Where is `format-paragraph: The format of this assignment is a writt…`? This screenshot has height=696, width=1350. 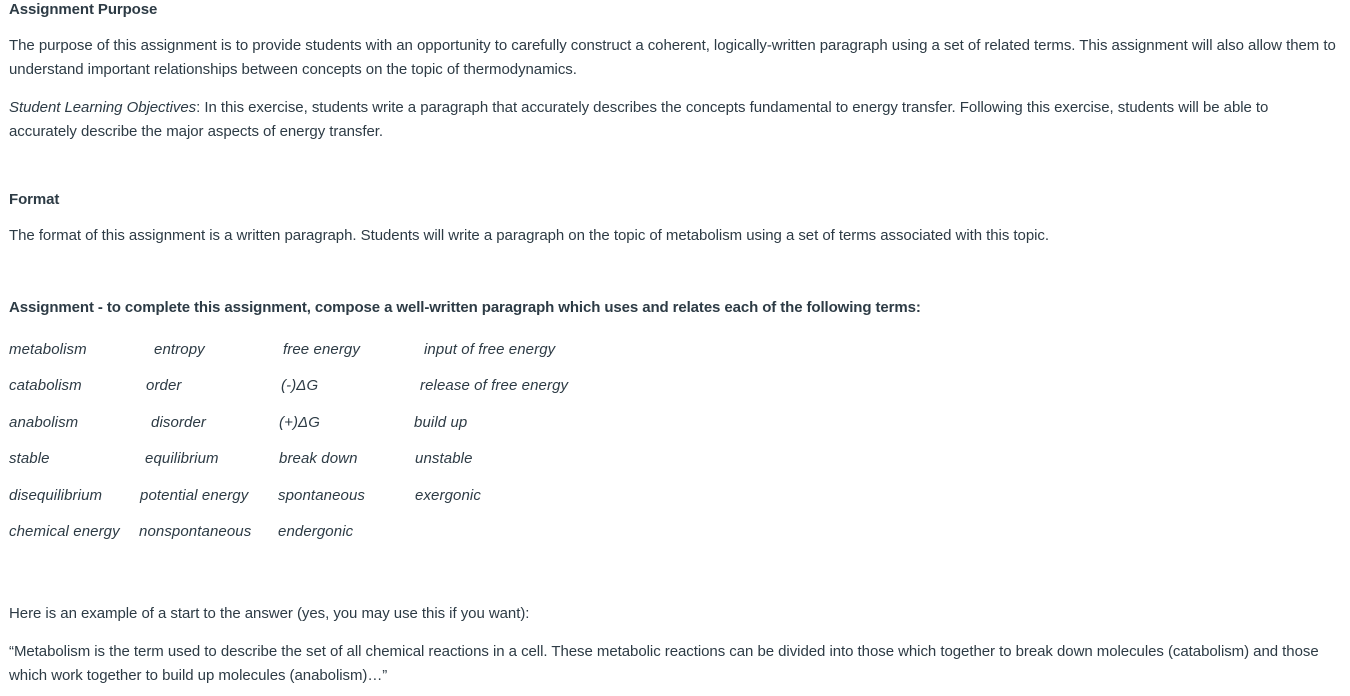 format-paragraph: The format of this assignment is a writt… is located at coordinates (529, 235).